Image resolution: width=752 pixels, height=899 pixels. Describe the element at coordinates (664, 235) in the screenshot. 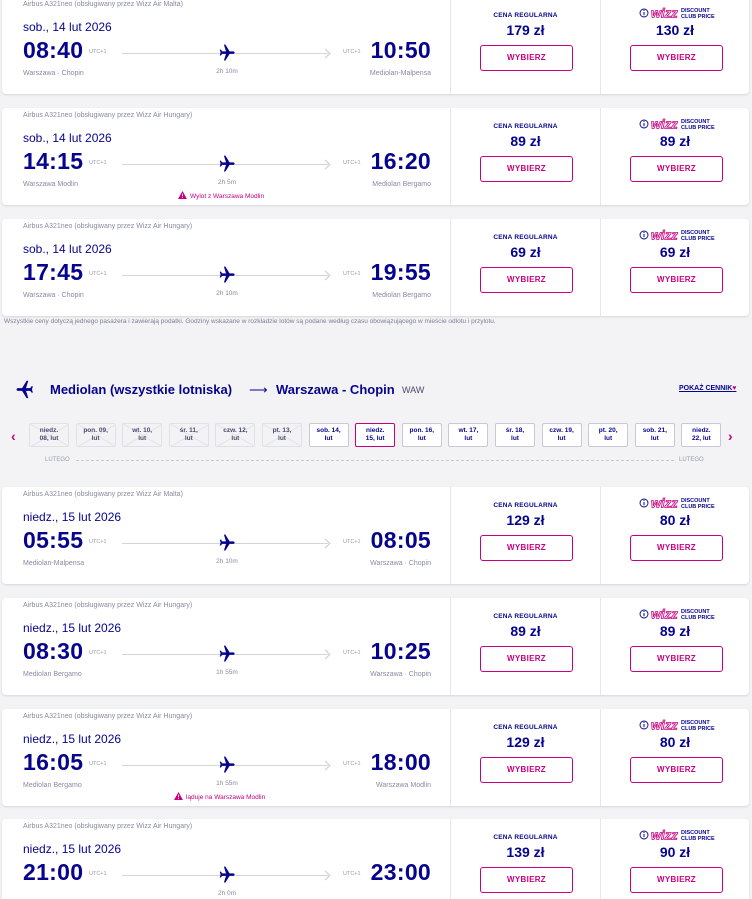

I see `wizz-brand-text: wizz` at that location.